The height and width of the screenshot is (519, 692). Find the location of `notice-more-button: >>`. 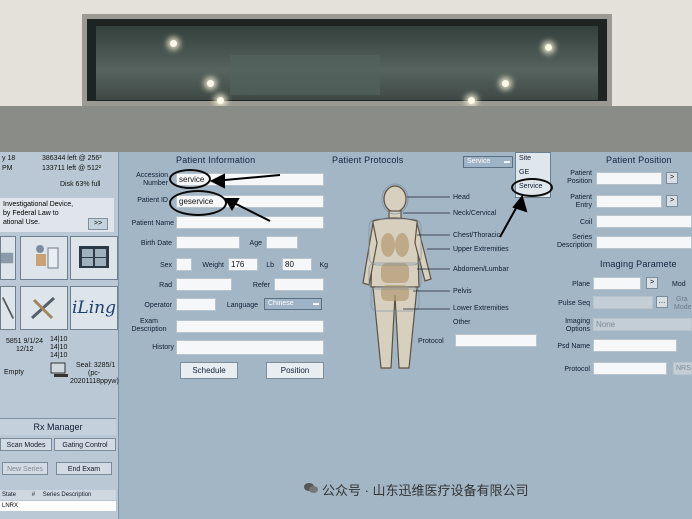

notice-more-button: >> is located at coordinates (98, 224).